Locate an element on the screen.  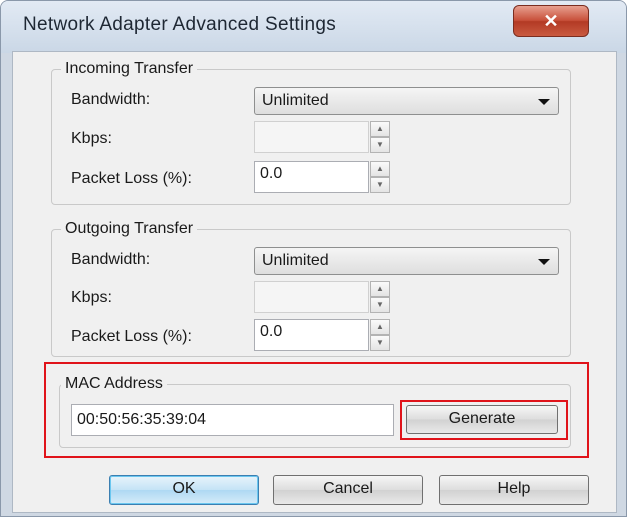
incoming-kbps-label: Kbps: is located at coordinates (91, 138).